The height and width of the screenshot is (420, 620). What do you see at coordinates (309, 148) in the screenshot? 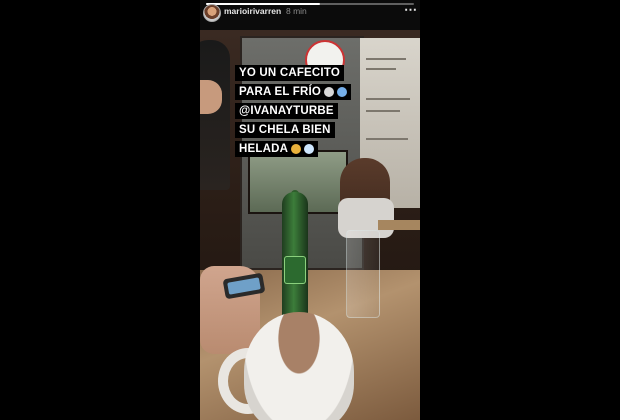
I see `ice-icon` at bounding box center [309, 148].